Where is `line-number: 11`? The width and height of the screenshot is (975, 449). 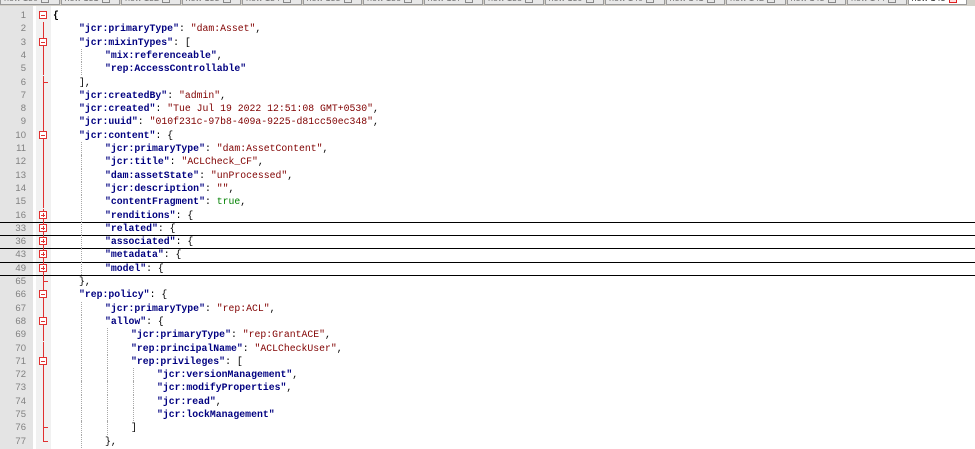
line-number: 11 is located at coordinates (21, 148).